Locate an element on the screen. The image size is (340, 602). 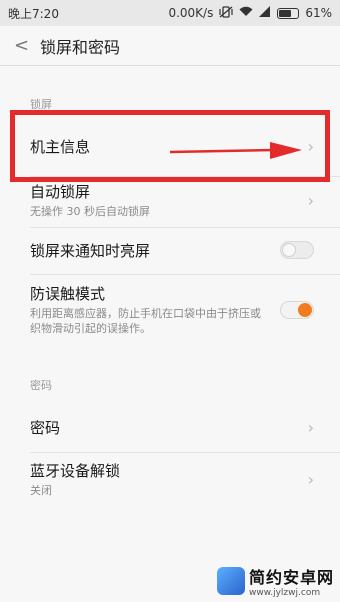
status-time: 晚上7:20 is located at coordinates (33, 13).